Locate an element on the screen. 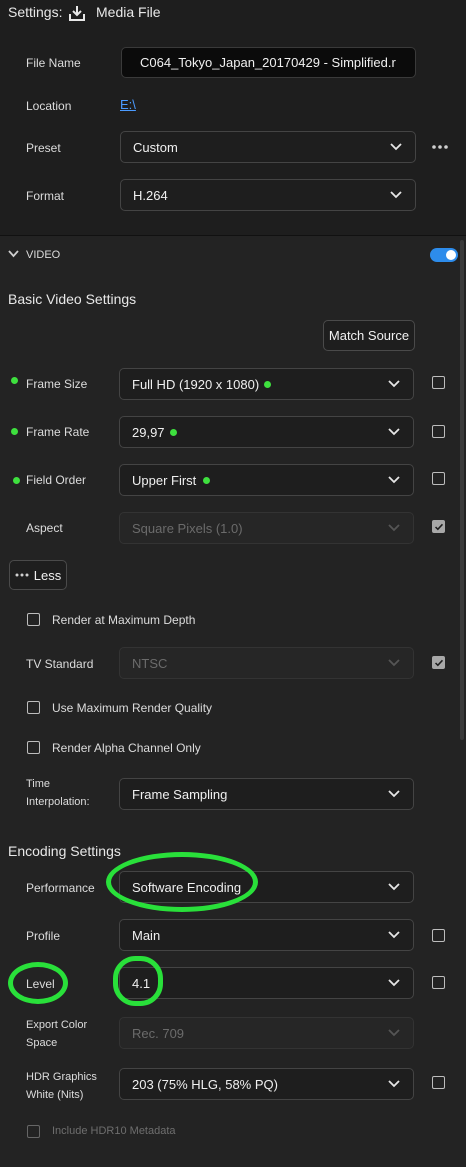  export-color-label: Export Color is located at coordinates (57, 1025).